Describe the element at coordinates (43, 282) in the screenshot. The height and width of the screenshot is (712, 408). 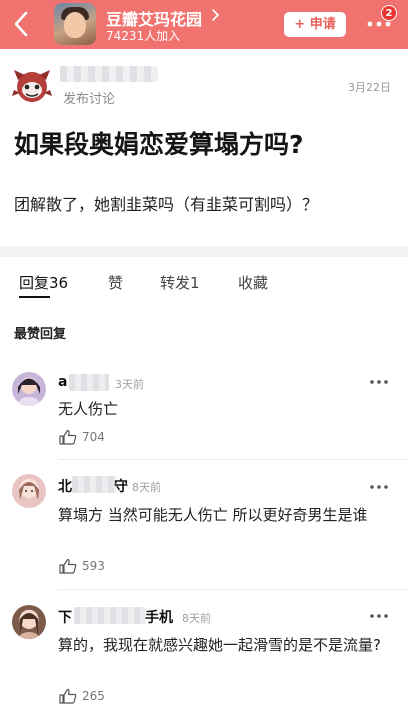
I see `tab-replies: 回复36` at that location.